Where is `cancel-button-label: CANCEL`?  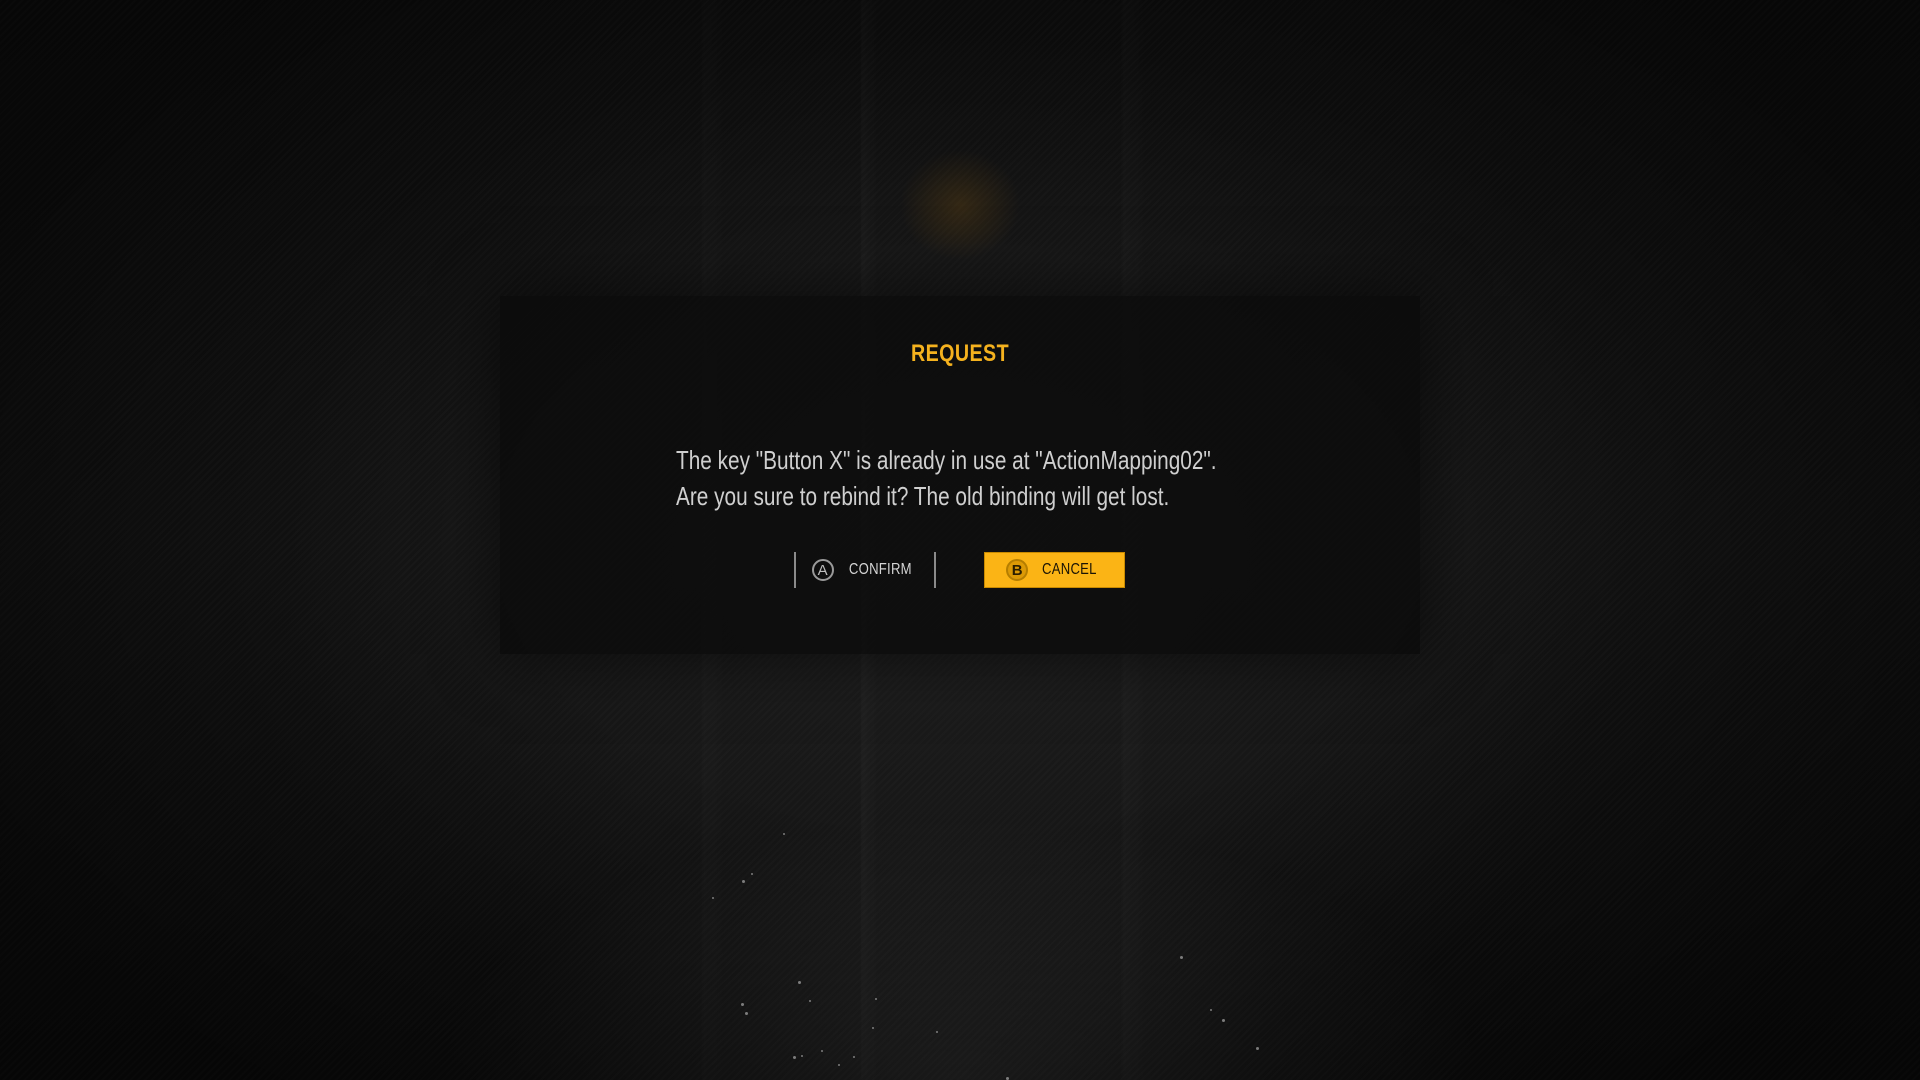 cancel-button-label: CANCEL is located at coordinates (1069, 569).